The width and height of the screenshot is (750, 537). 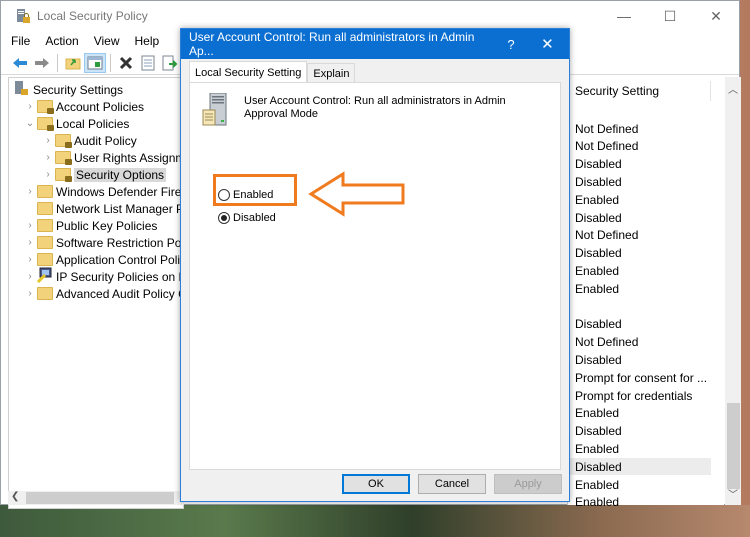 I want to click on tree-item: Security Settings, so click(x=68, y=89).